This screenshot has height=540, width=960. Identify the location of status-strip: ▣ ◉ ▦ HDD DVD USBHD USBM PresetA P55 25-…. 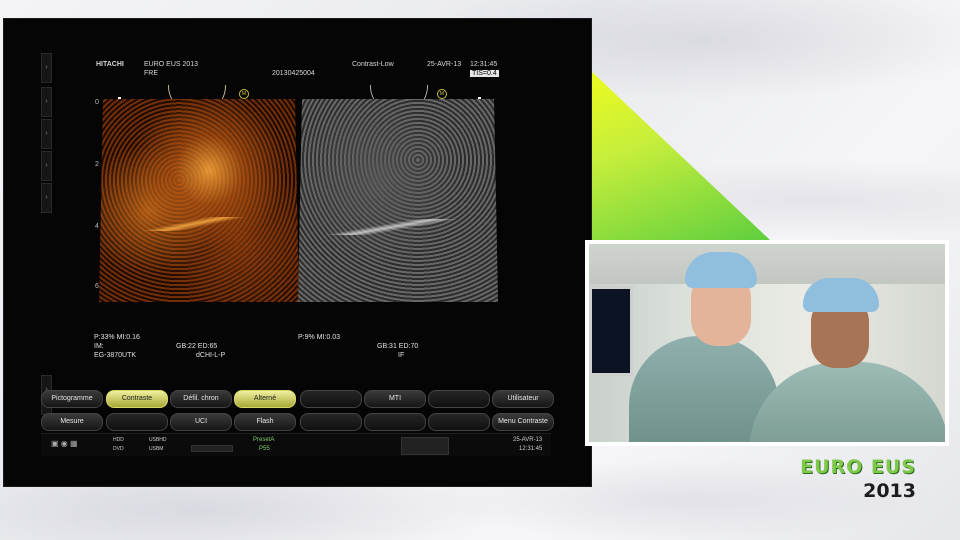
(296, 444).